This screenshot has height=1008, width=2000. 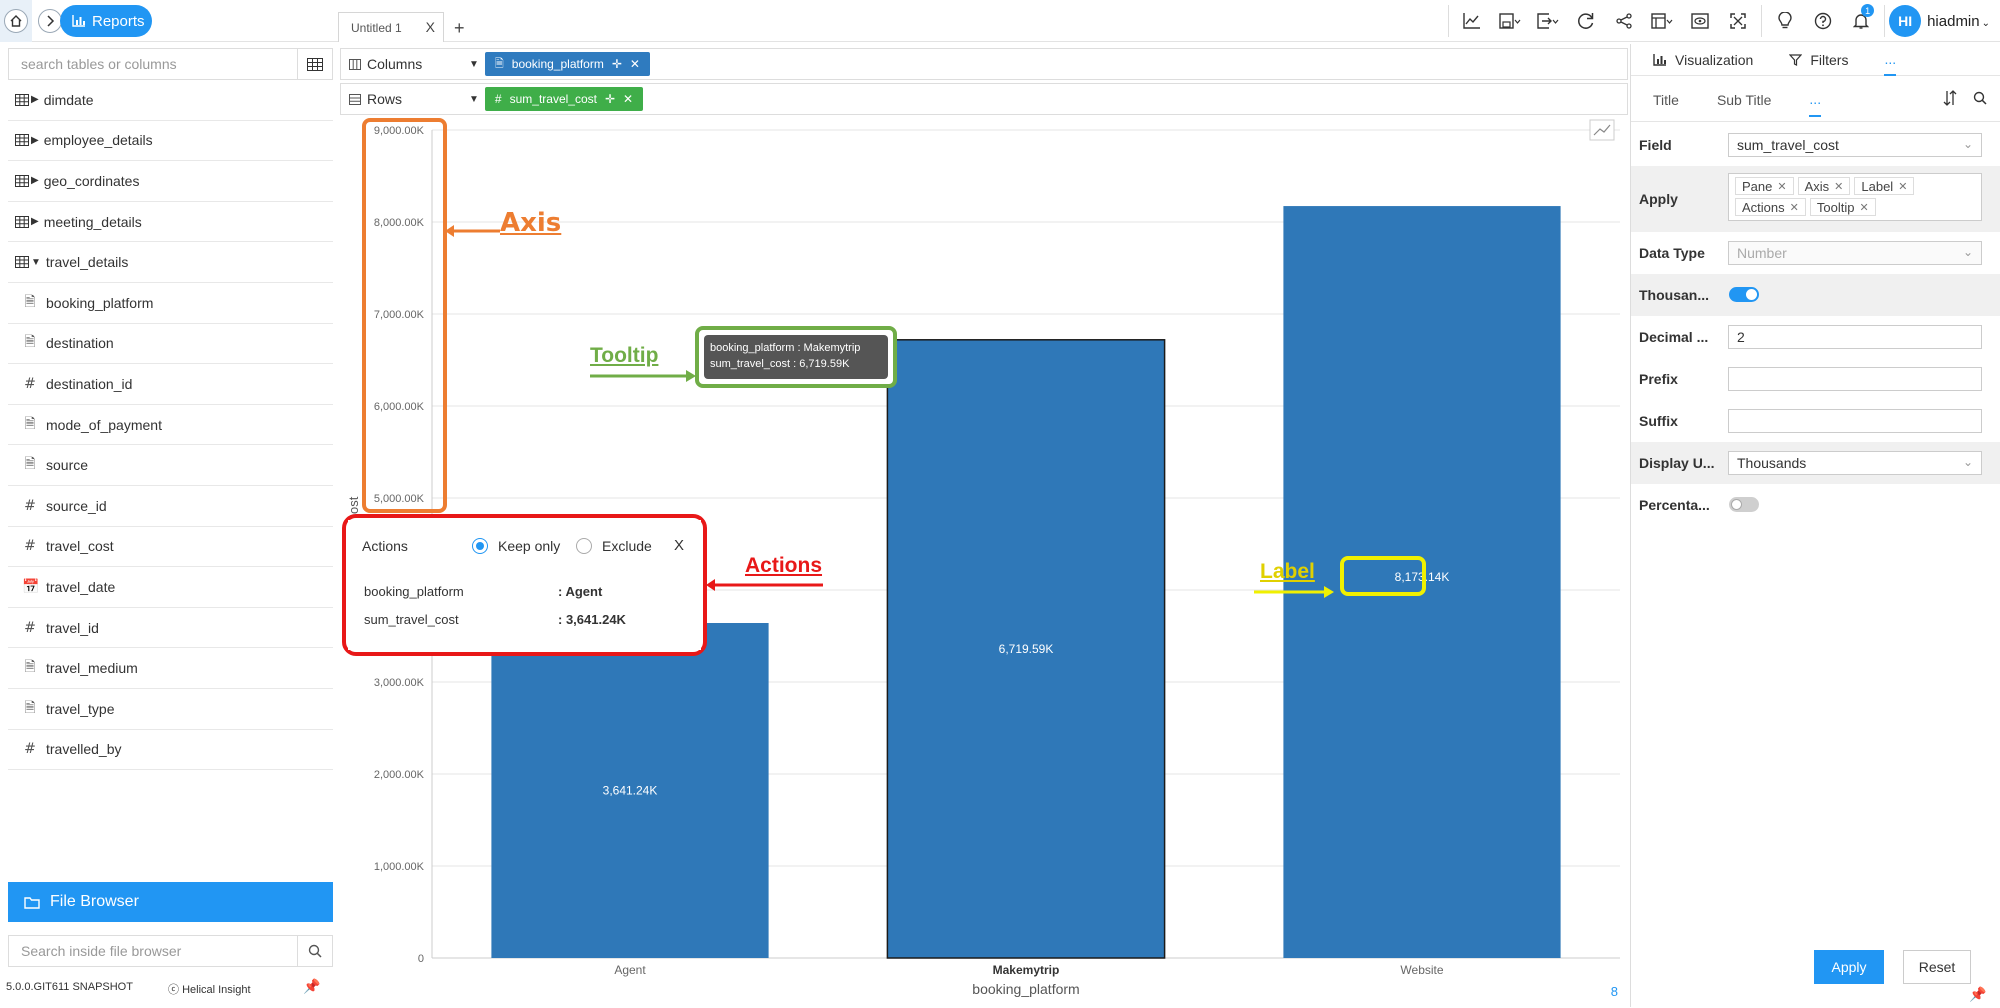 What do you see at coordinates (153, 951) in the screenshot?
I see `file-browser-search-input: Search inside file browser` at bounding box center [153, 951].